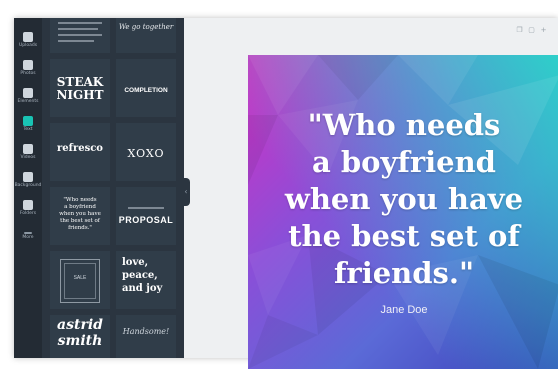 This screenshot has height=369, width=558. What do you see at coordinates (135, 262) in the screenshot?
I see `template-text: love,` at bounding box center [135, 262].